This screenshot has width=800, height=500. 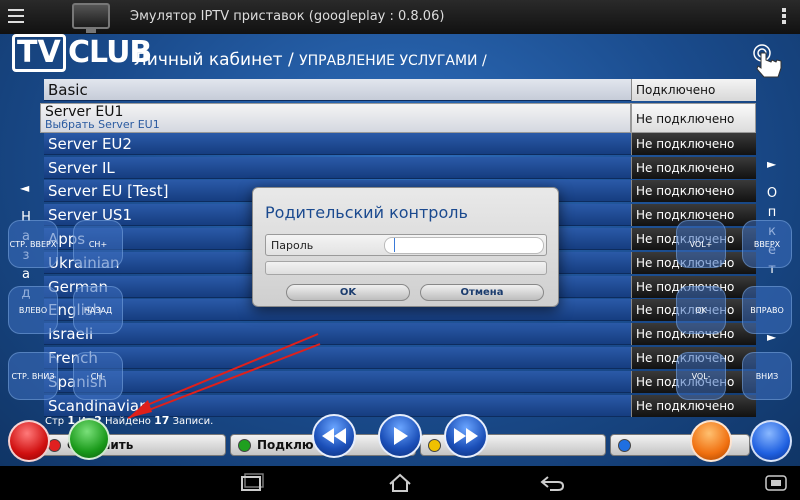 What do you see at coordinates (244, 445) in the screenshot?
I see `green-dot-icon` at bounding box center [244, 445].